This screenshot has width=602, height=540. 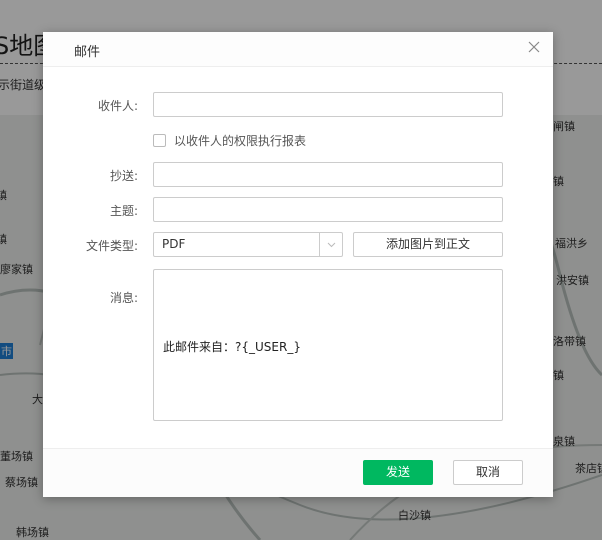 What do you see at coordinates (123, 298) in the screenshot?
I see `message-label: 消息:` at bounding box center [123, 298].